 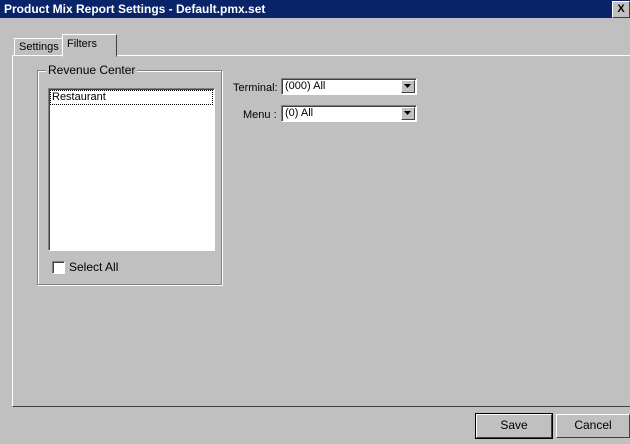 I want to click on revenue-center-group-label: Revenue Center, so click(x=92, y=70).